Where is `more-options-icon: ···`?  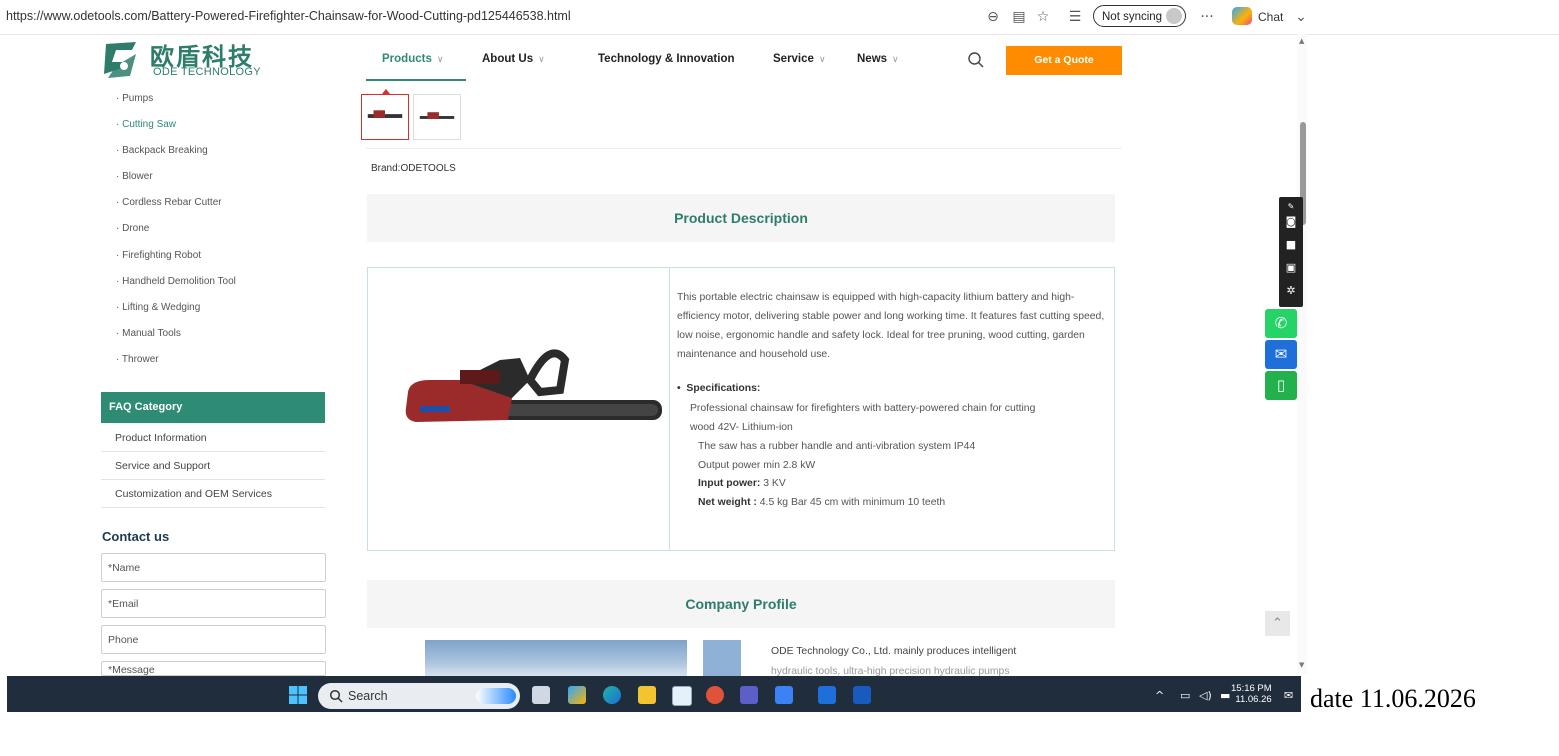
more-options-icon: ··· is located at coordinates (1207, 17).